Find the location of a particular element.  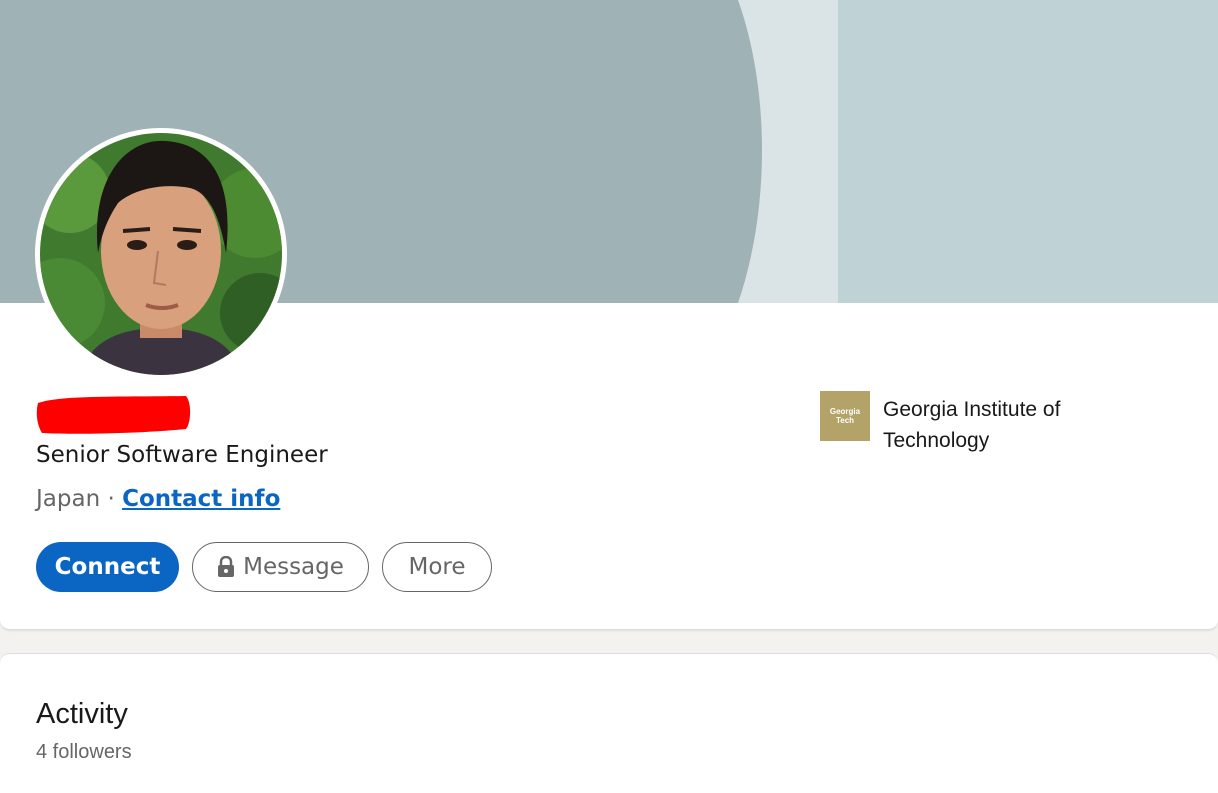

profile-name-redacted is located at coordinates (114, 414).